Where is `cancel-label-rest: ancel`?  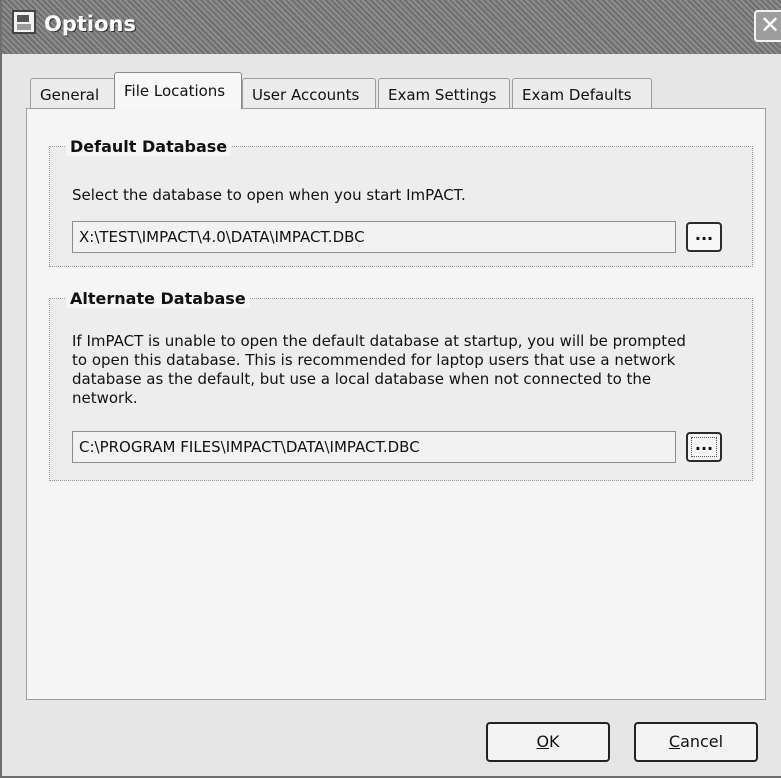
cancel-label-rest: ancel is located at coordinates (702, 741).